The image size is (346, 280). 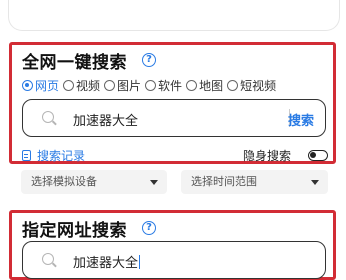 What do you see at coordinates (174, 15) in the screenshot?
I see `previous-card` at bounding box center [174, 15].